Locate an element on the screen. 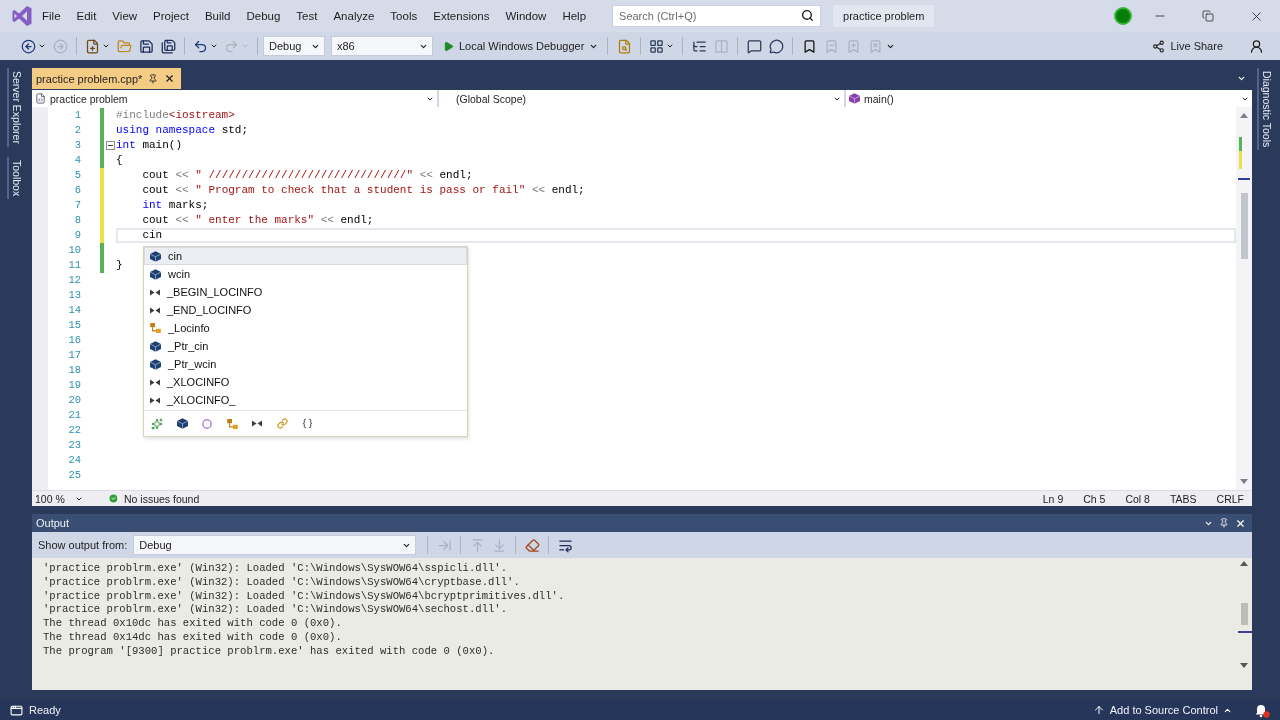 The image size is (1280, 720). line-number: 2 is located at coordinates (77, 130).